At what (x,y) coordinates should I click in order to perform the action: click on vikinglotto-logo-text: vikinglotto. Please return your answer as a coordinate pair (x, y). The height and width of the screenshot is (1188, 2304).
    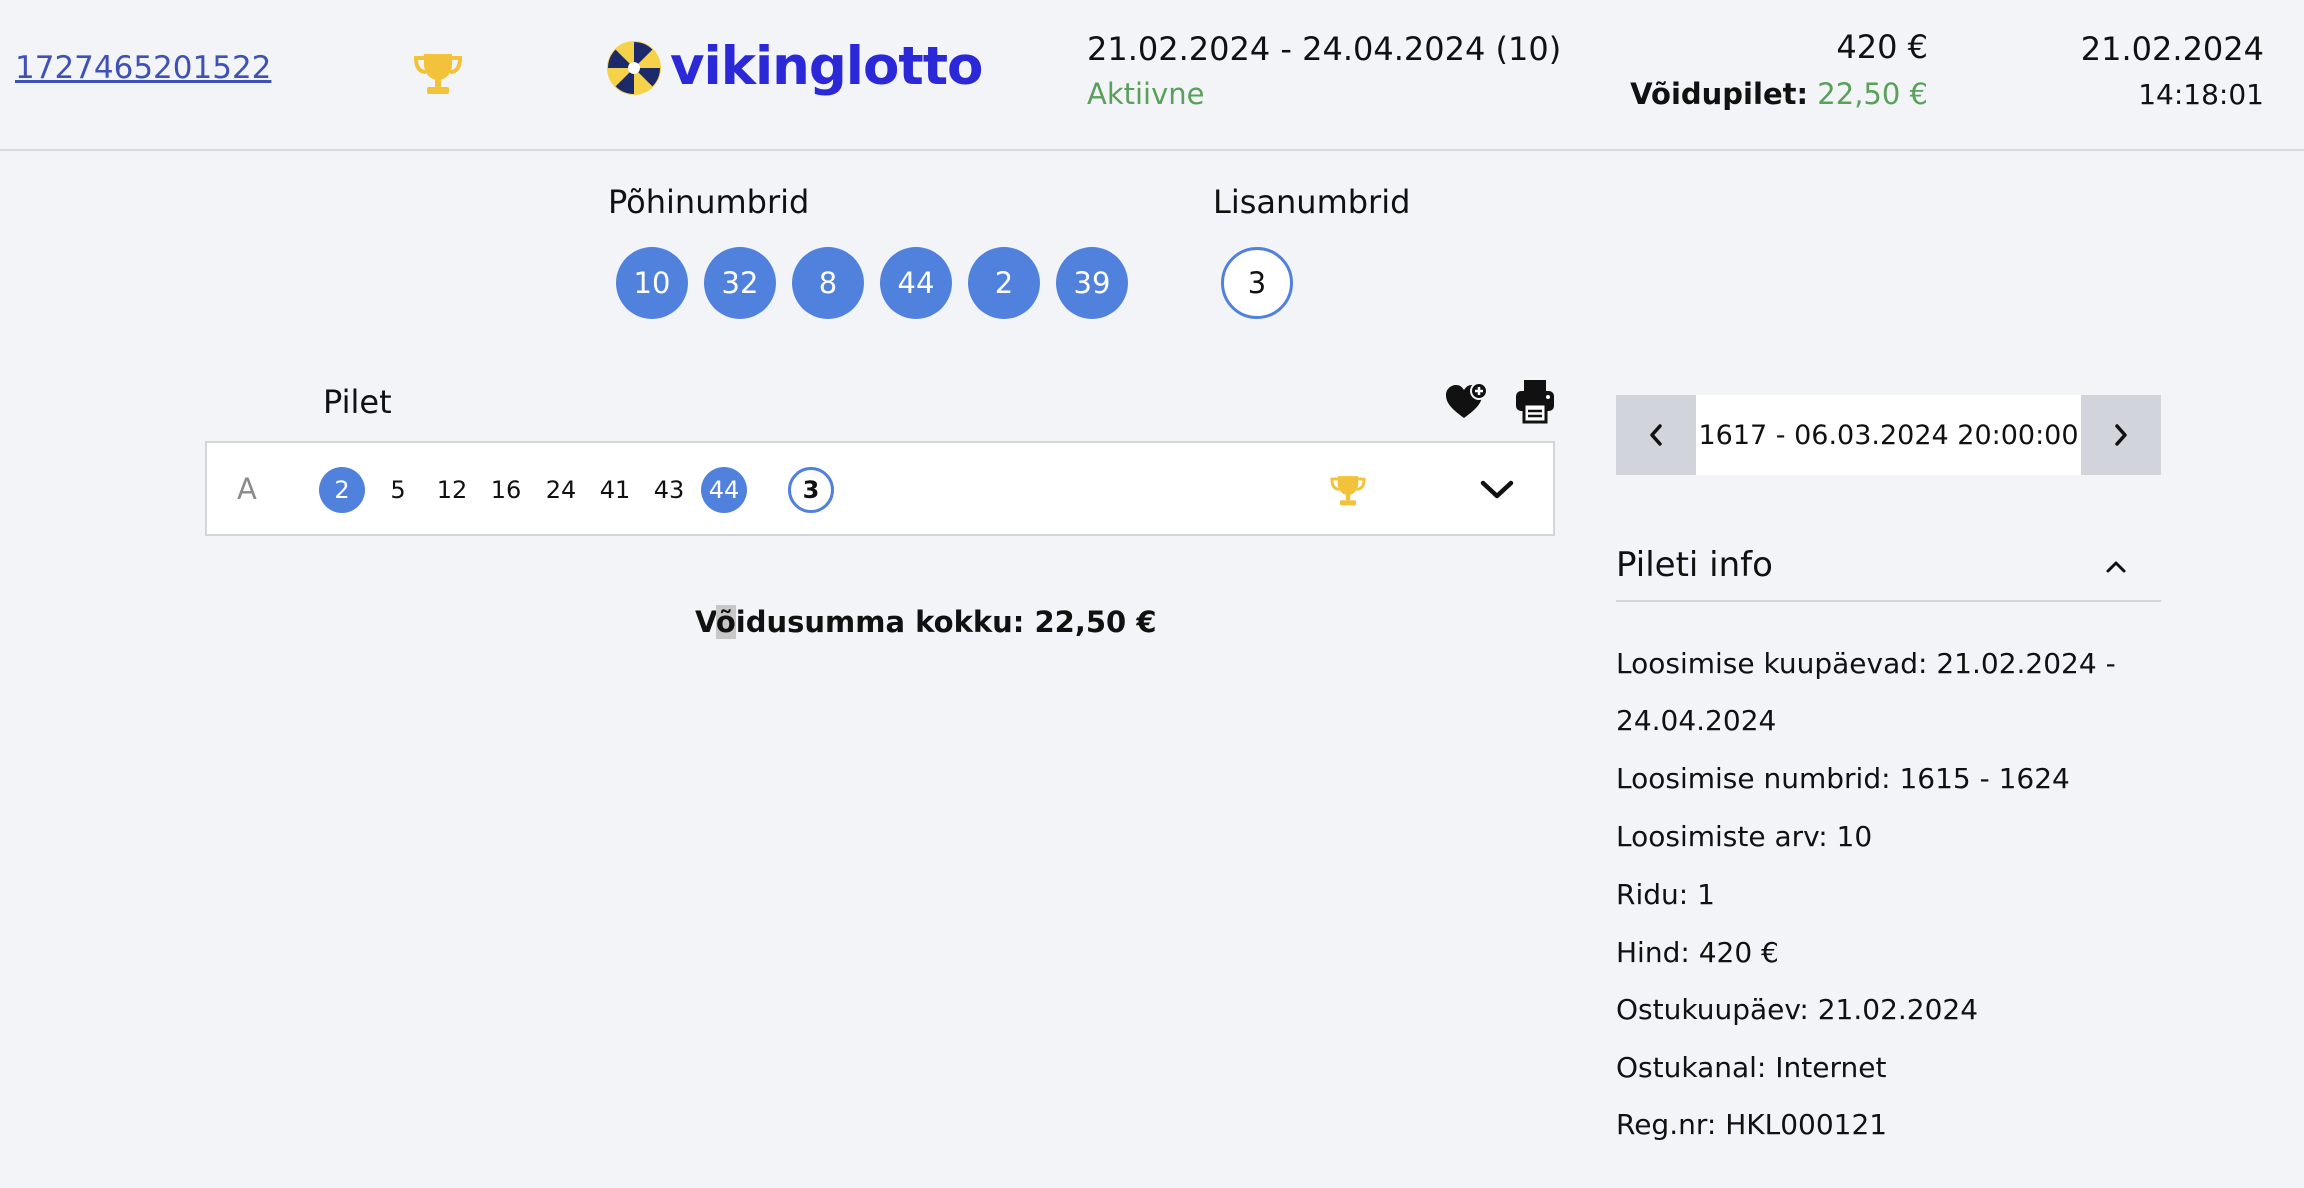
    Looking at the image, I should click on (826, 66).